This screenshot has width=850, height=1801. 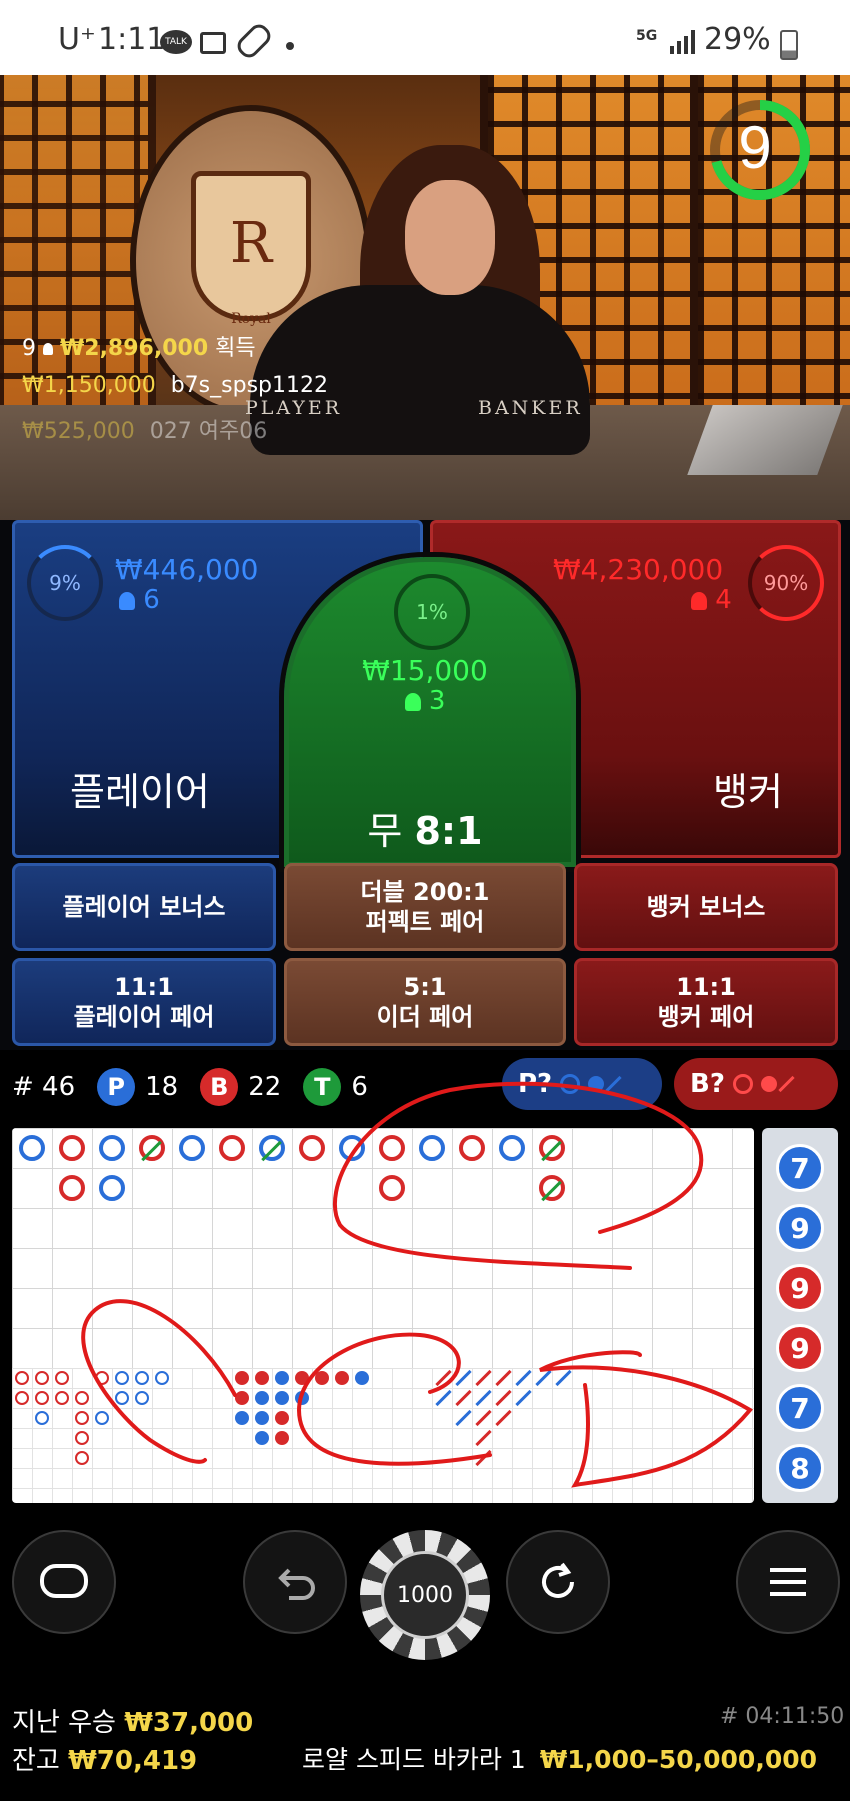 I want to click on table-info: 로얄 스피드 바카라 1 ₩1,000–50,000,000, so click(x=559, y=1758).